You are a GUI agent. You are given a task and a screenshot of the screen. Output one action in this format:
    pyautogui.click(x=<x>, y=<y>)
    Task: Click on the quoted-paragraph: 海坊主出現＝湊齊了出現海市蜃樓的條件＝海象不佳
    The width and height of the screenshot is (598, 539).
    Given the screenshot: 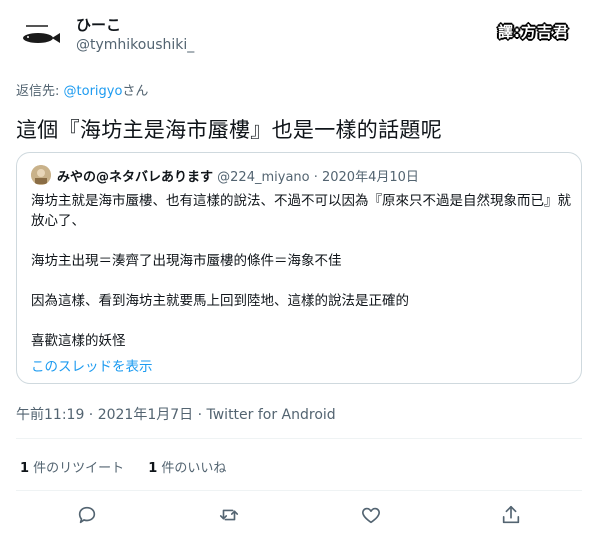 What is the action you would take?
    pyautogui.click(x=186, y=261)
    